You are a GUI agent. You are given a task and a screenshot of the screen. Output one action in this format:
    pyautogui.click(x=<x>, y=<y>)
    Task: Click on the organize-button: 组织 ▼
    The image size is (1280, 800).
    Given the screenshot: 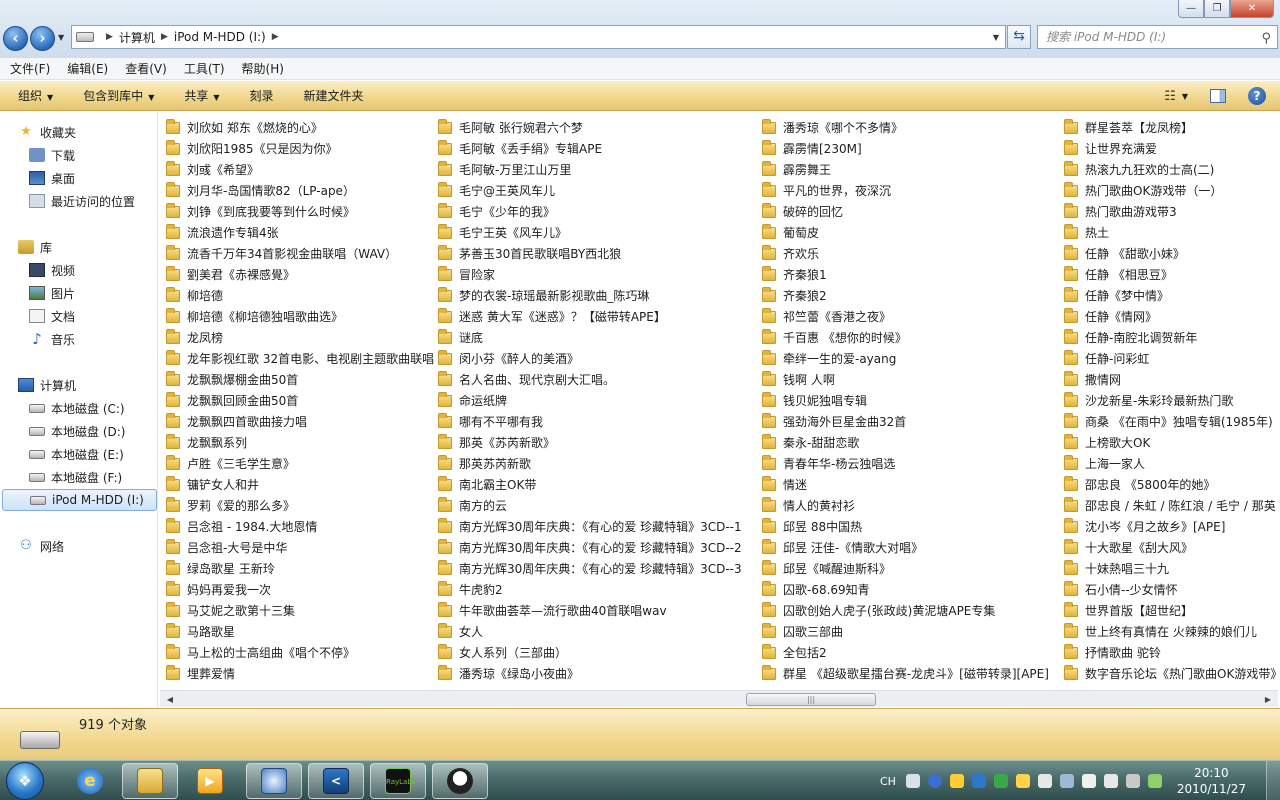 What is the action you would take?
    pyautogui.click(x=32, y=95)
    